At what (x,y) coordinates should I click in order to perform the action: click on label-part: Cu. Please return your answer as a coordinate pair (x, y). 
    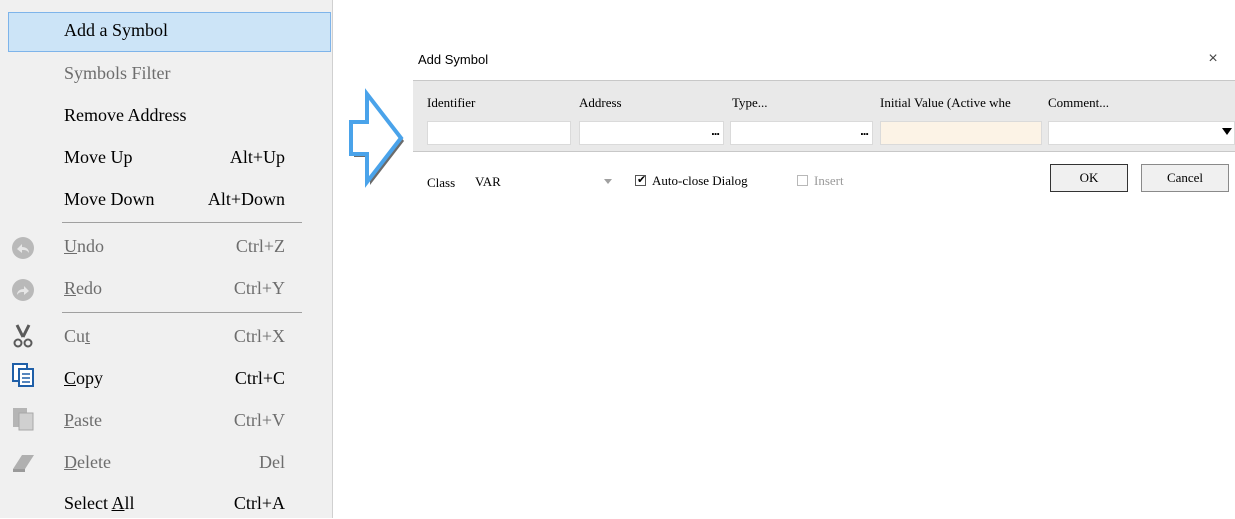
    Looking at the image, I should click on (75, 336).